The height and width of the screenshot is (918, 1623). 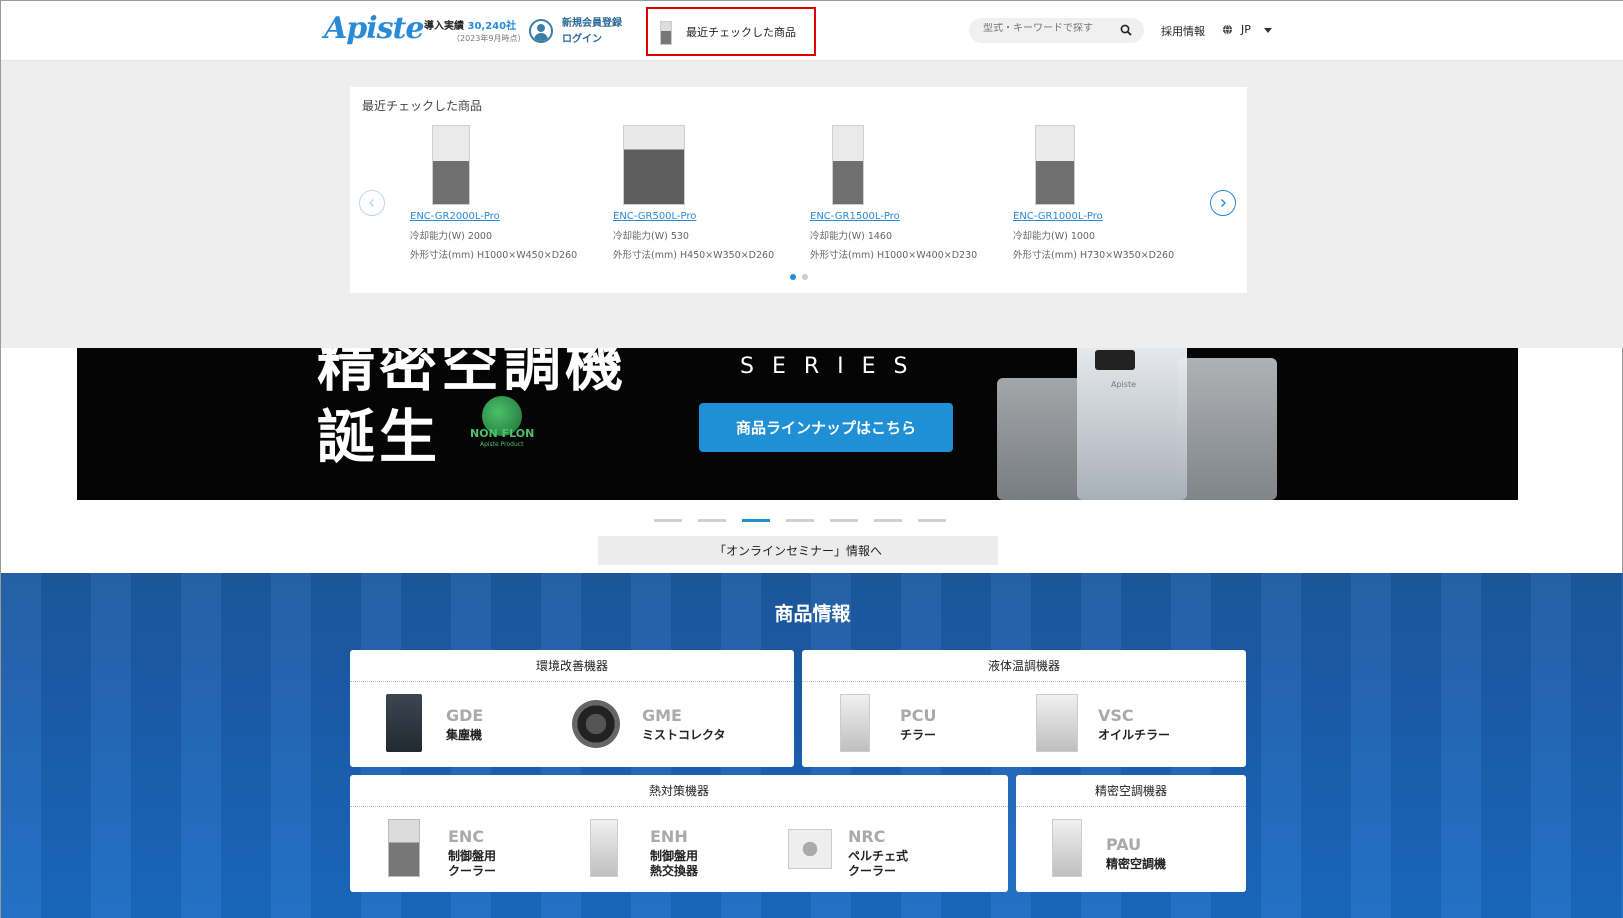 What do you see at coordinates (684, 735) in the screenshot?
I see `product-name: ミストコレクタ` at bounding box center [684, 735].